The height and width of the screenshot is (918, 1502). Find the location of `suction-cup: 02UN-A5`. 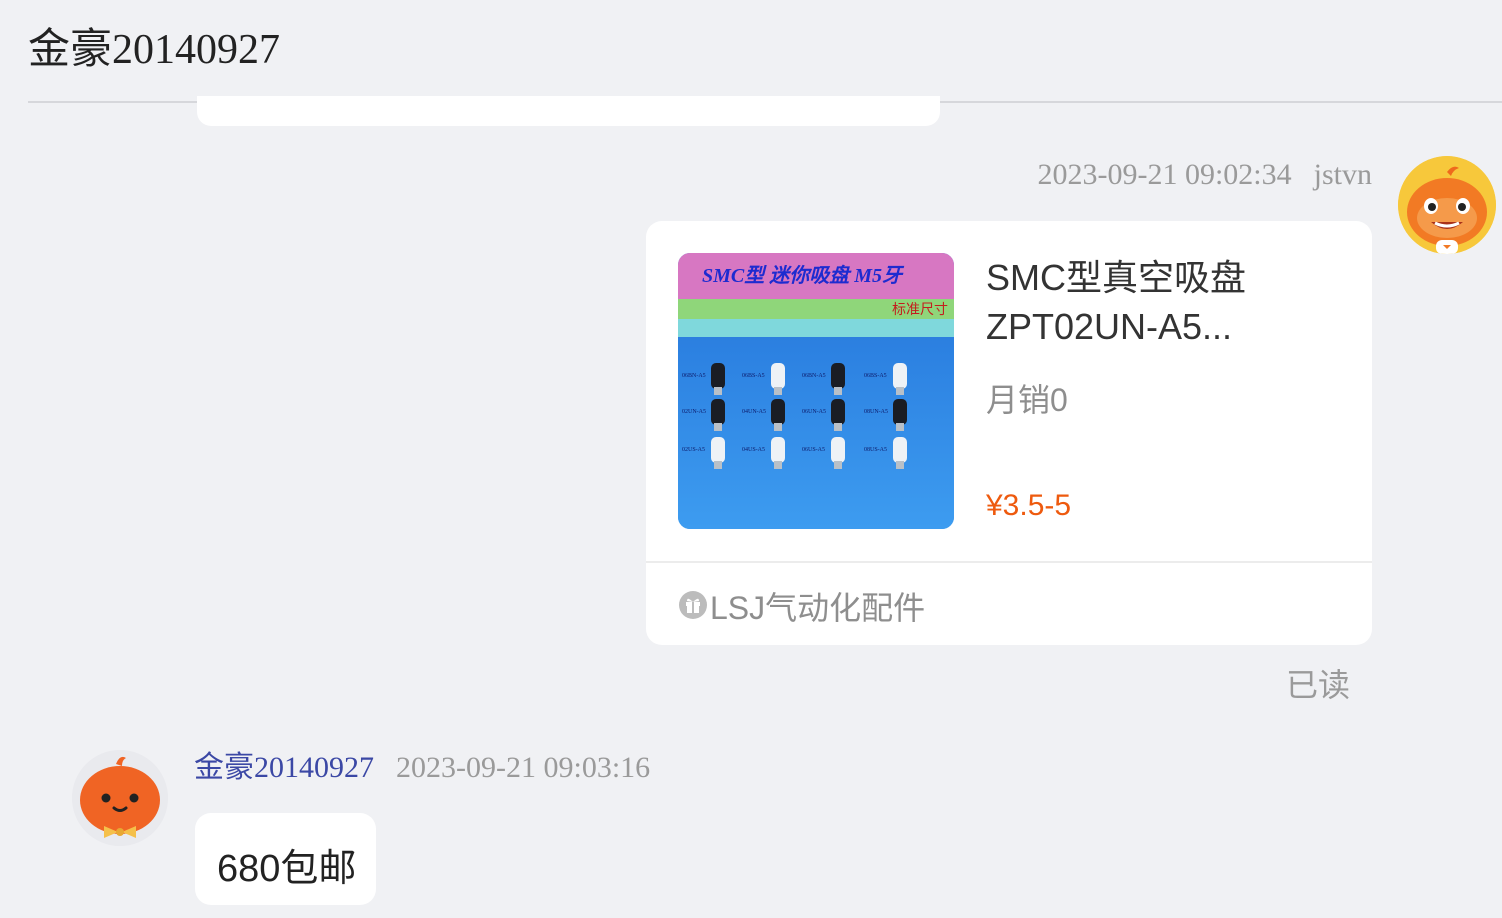

suction-cup: 02UN-A5 is located at coordinates (703, 415).